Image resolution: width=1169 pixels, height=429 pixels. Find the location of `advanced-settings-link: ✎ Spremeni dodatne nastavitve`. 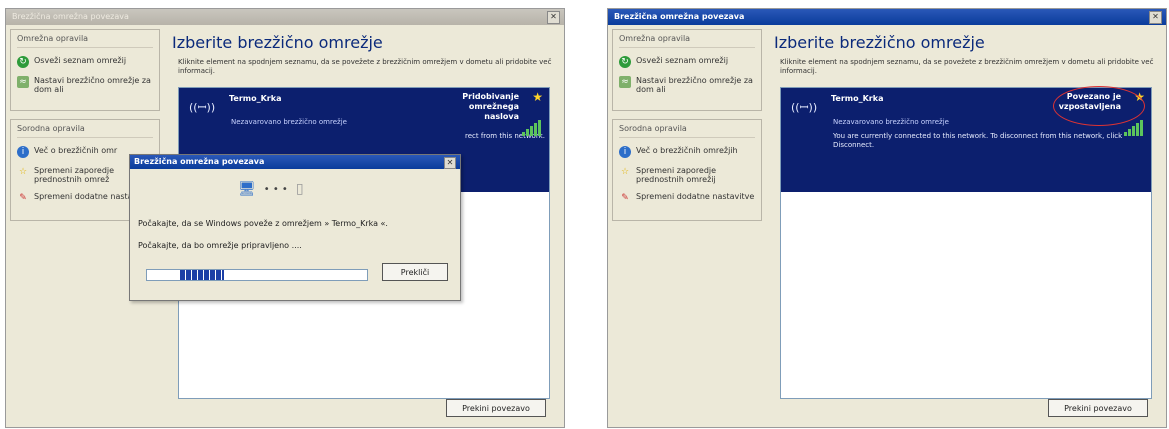

advanced-settings-link: ✎ Spremeni dodatne nastavitve is located at coordinates (687, 198).